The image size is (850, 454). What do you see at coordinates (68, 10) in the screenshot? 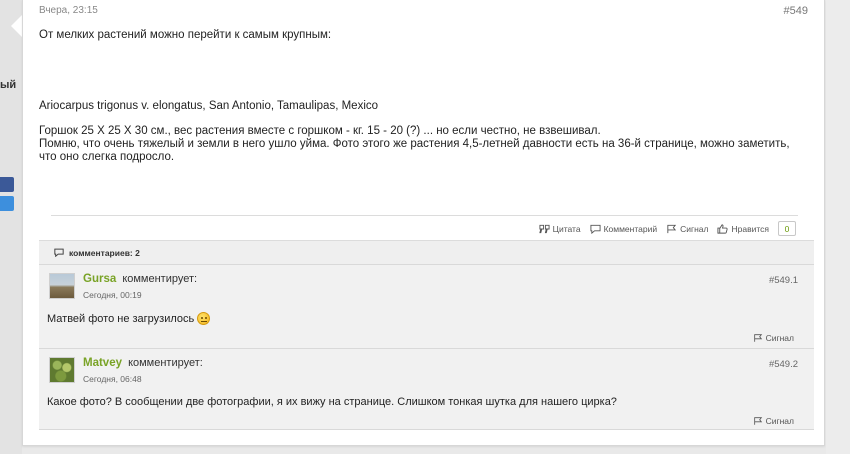
I see `post-timestamp: Вчера, 23:15` at bounding box center [68, 10].